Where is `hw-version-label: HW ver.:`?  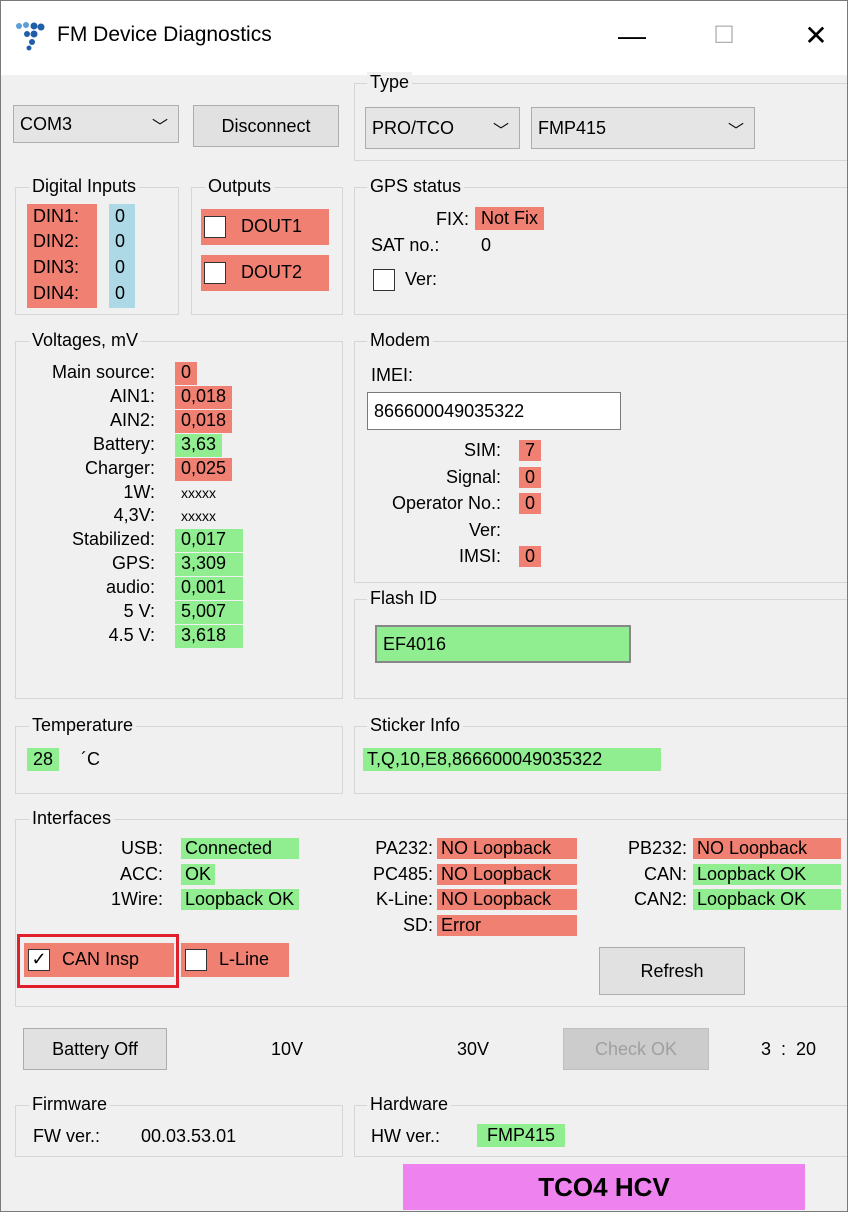
hw-version-label: HW ver.: is located at coordinates (406, 1136).